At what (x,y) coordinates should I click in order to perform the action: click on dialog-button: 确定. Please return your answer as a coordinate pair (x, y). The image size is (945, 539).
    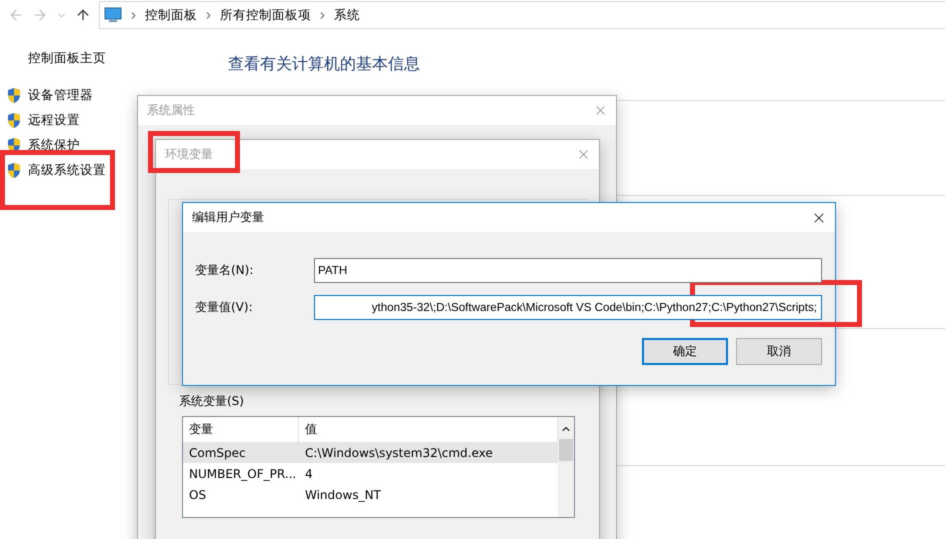
    Looking at the image, I should click on (685, 351).